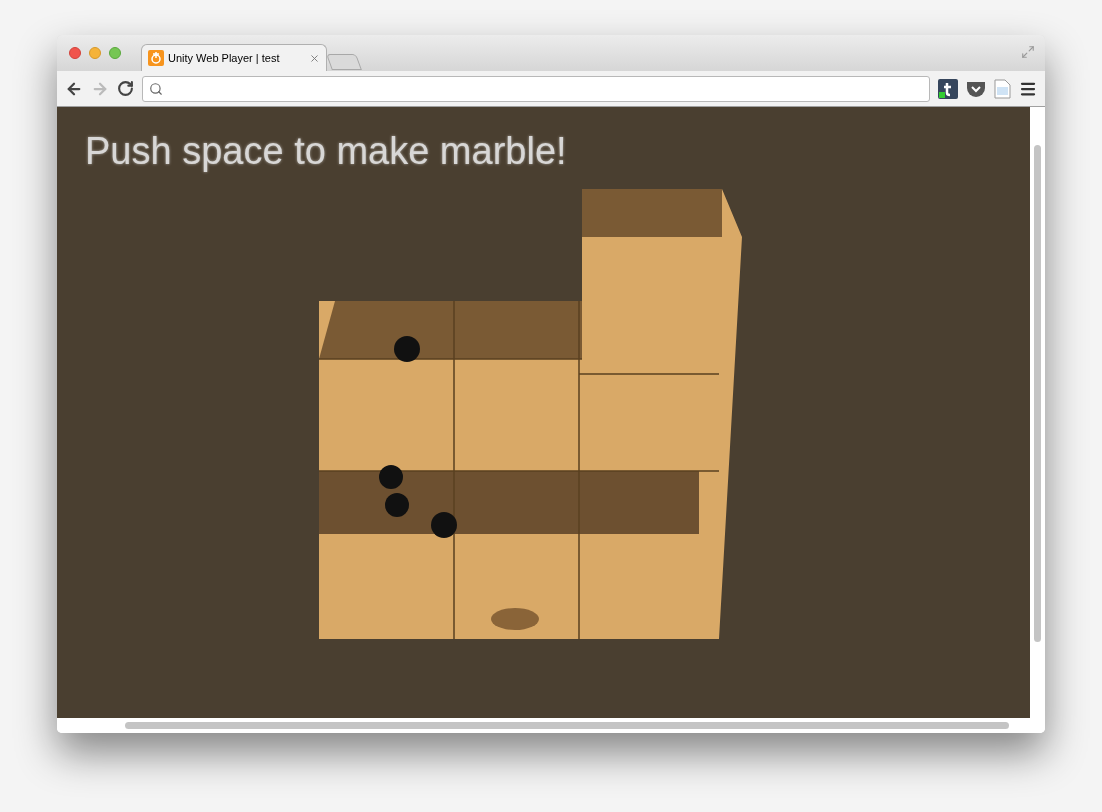 Image resolution: width=1102 pixels, height=812 pixels. I want to click on minimize-window-icon, so click(95, 53).